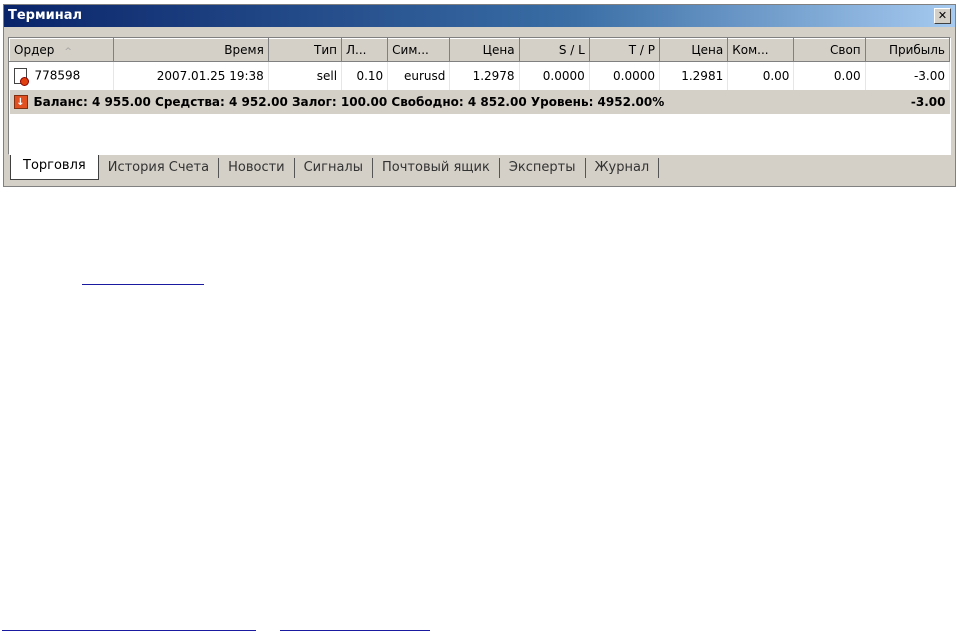 This screenshot has width=958, height=634. I want to click on tab-mailbox: Почтовый ящик, so click(436, 168).